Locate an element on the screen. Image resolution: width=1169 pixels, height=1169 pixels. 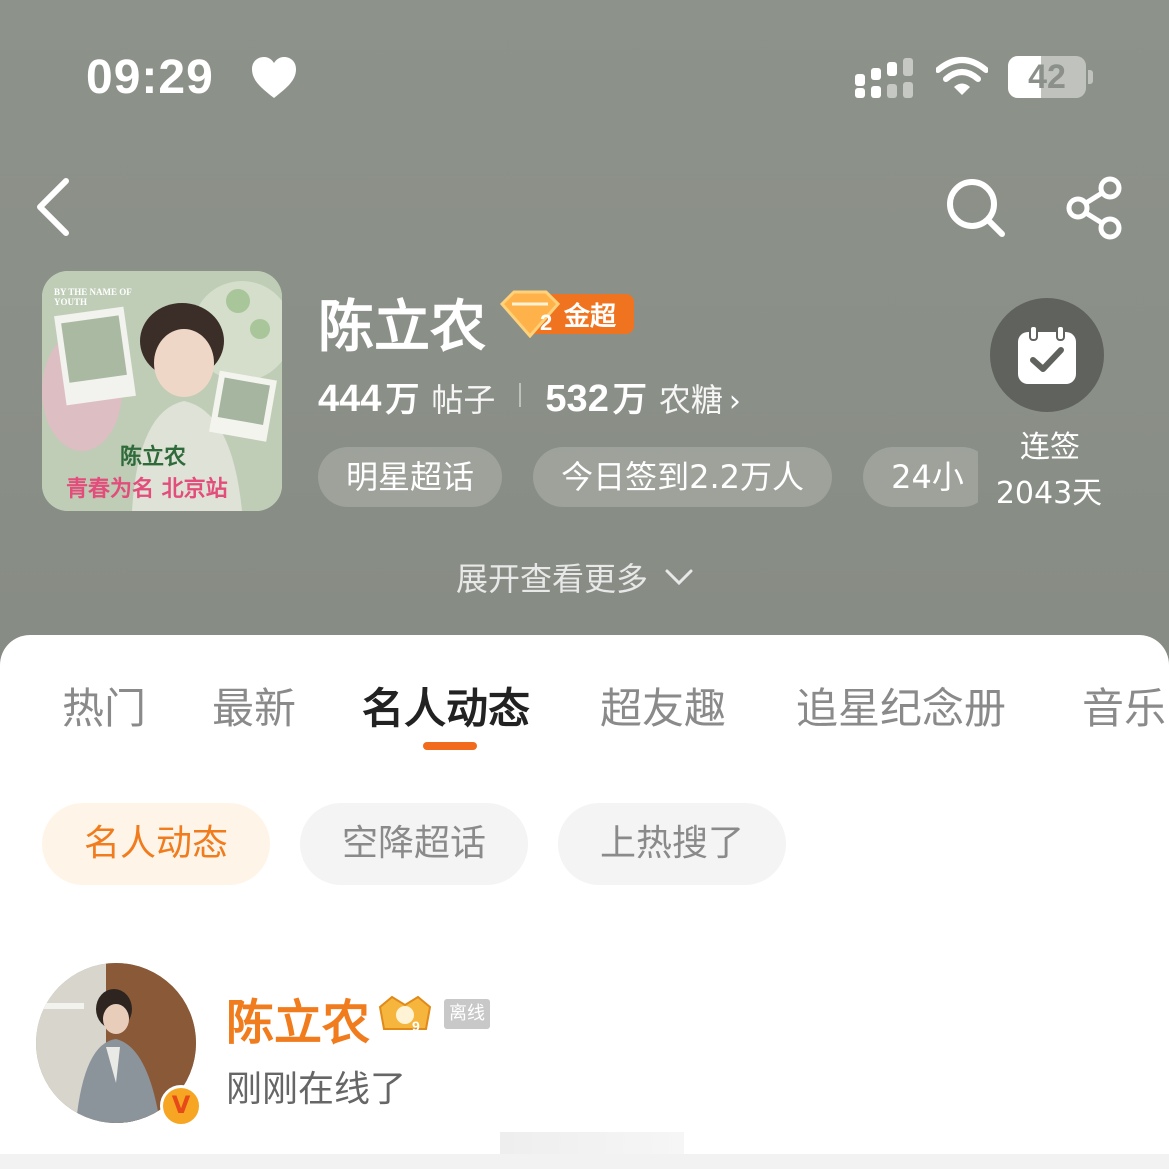
next-item-preview is located at coordinates (592, 1143).